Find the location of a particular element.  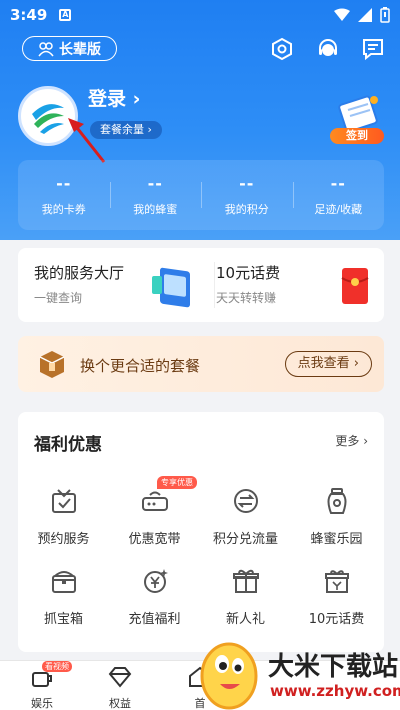

grid-item-label: 优惠宽带 is located at coordinates (154, 539).